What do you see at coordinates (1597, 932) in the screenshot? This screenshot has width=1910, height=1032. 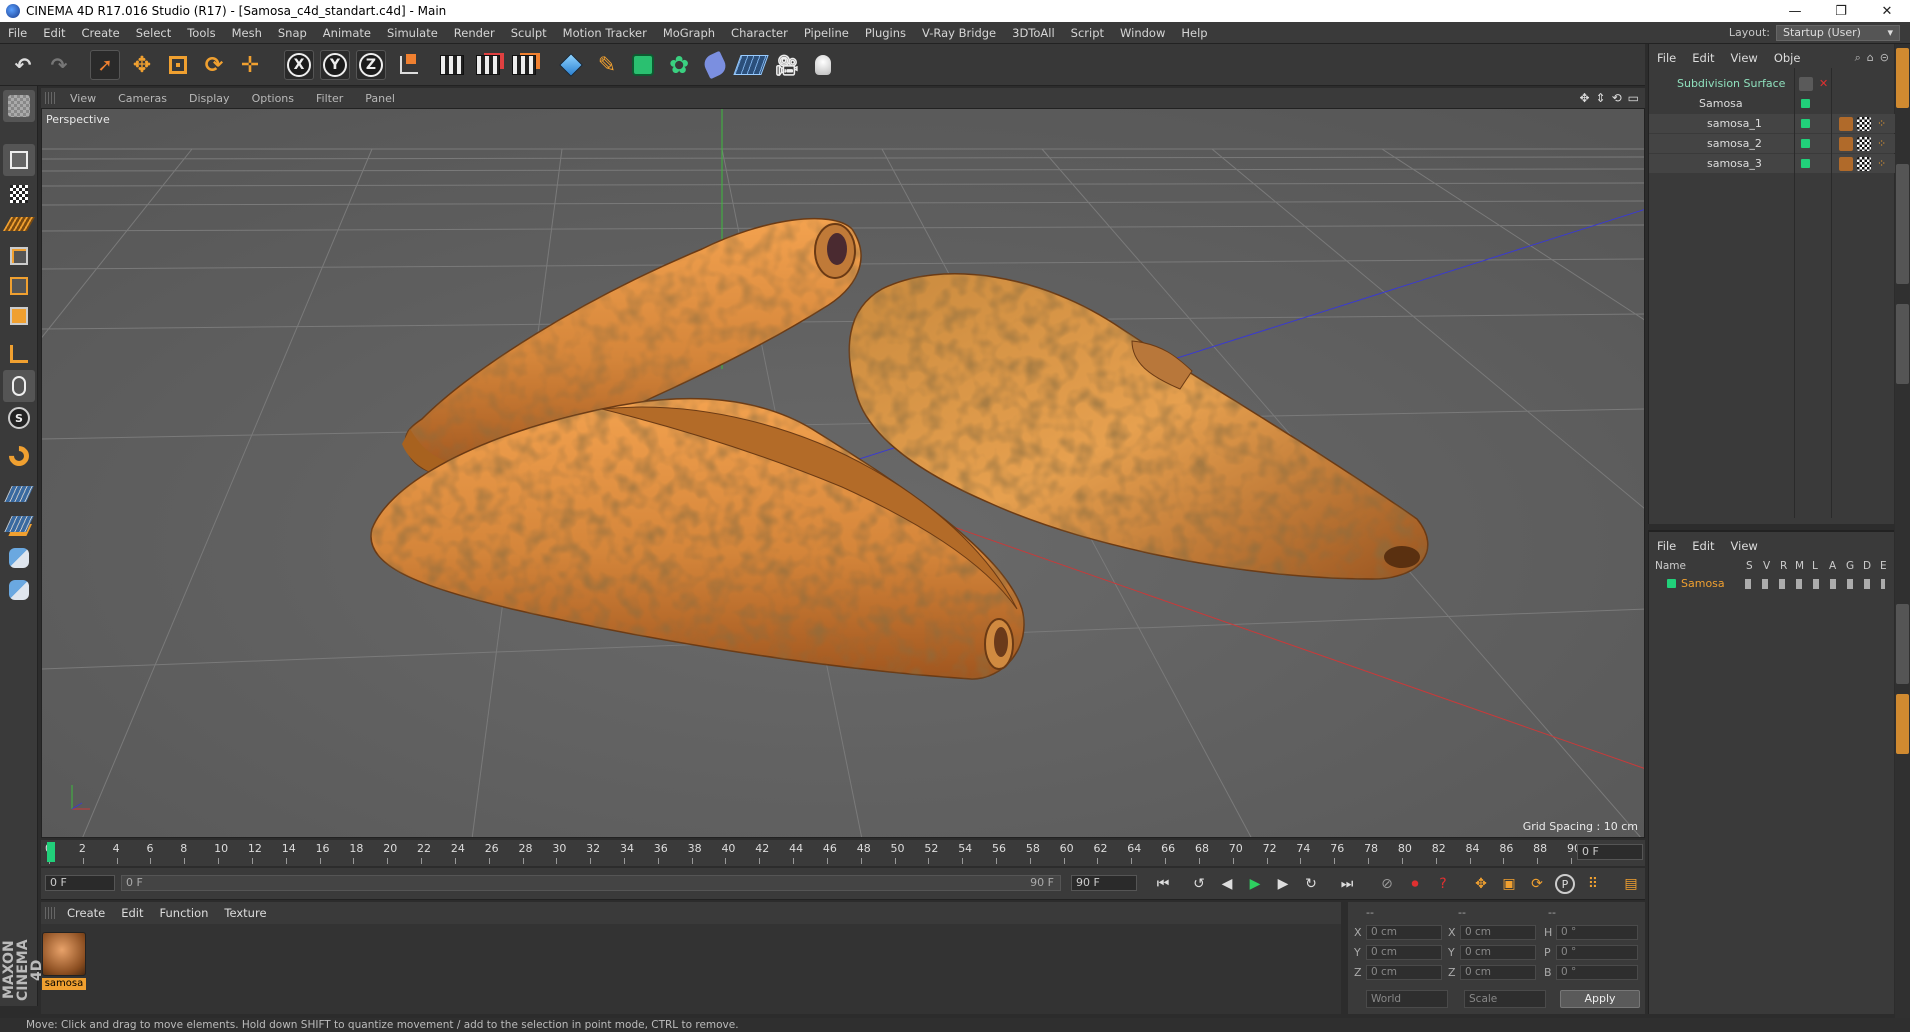 I see `rot-h-field: 0 °` at bounding box center [1597, 932].